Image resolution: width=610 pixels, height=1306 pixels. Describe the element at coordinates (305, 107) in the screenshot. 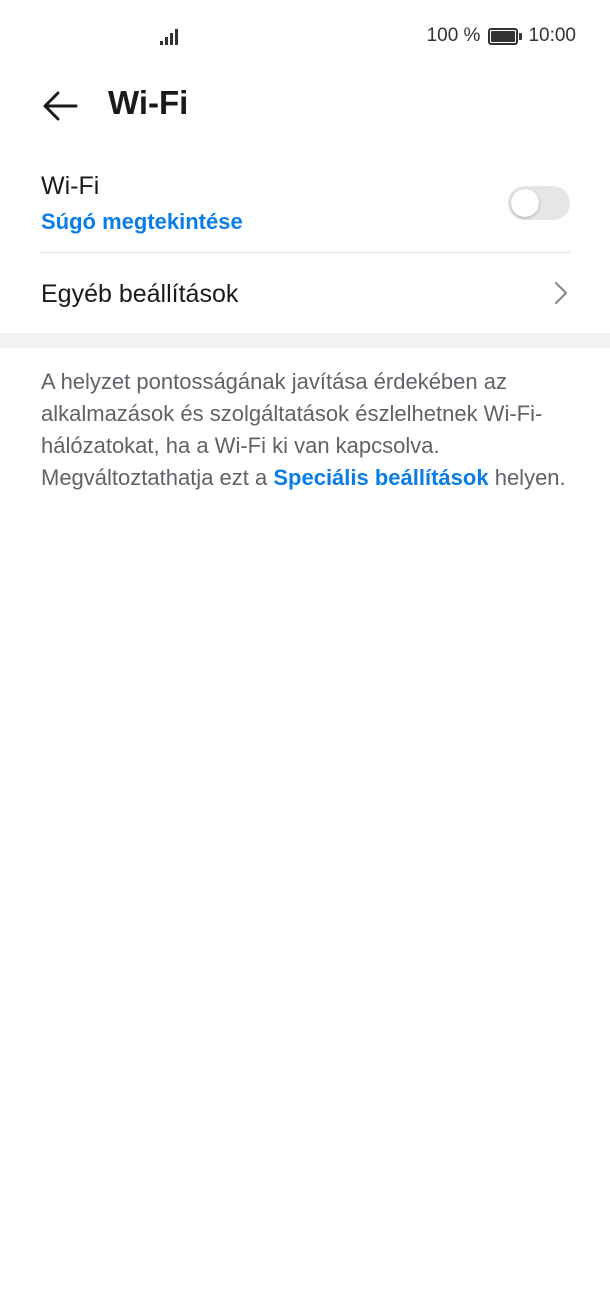

I see `header: Wi-Fi` at that location.